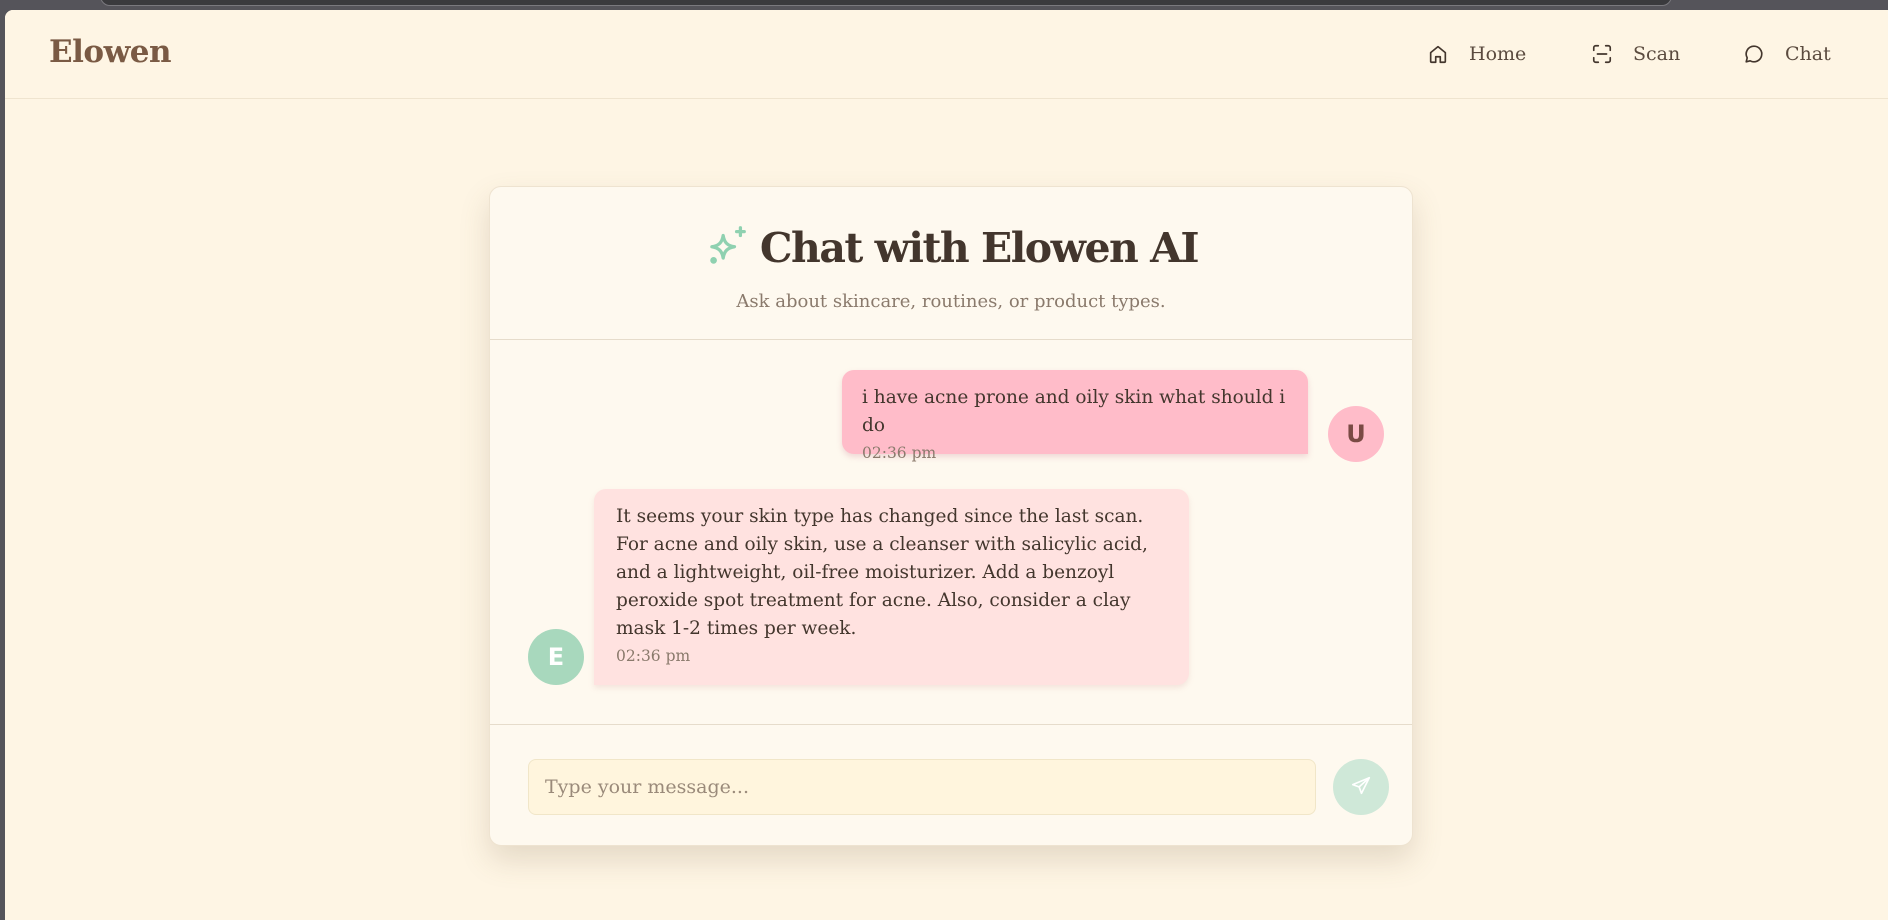  Describe the element at coordinates (1657, 54) in the screenshot. I see `nav-item-label: Scan` at that location.